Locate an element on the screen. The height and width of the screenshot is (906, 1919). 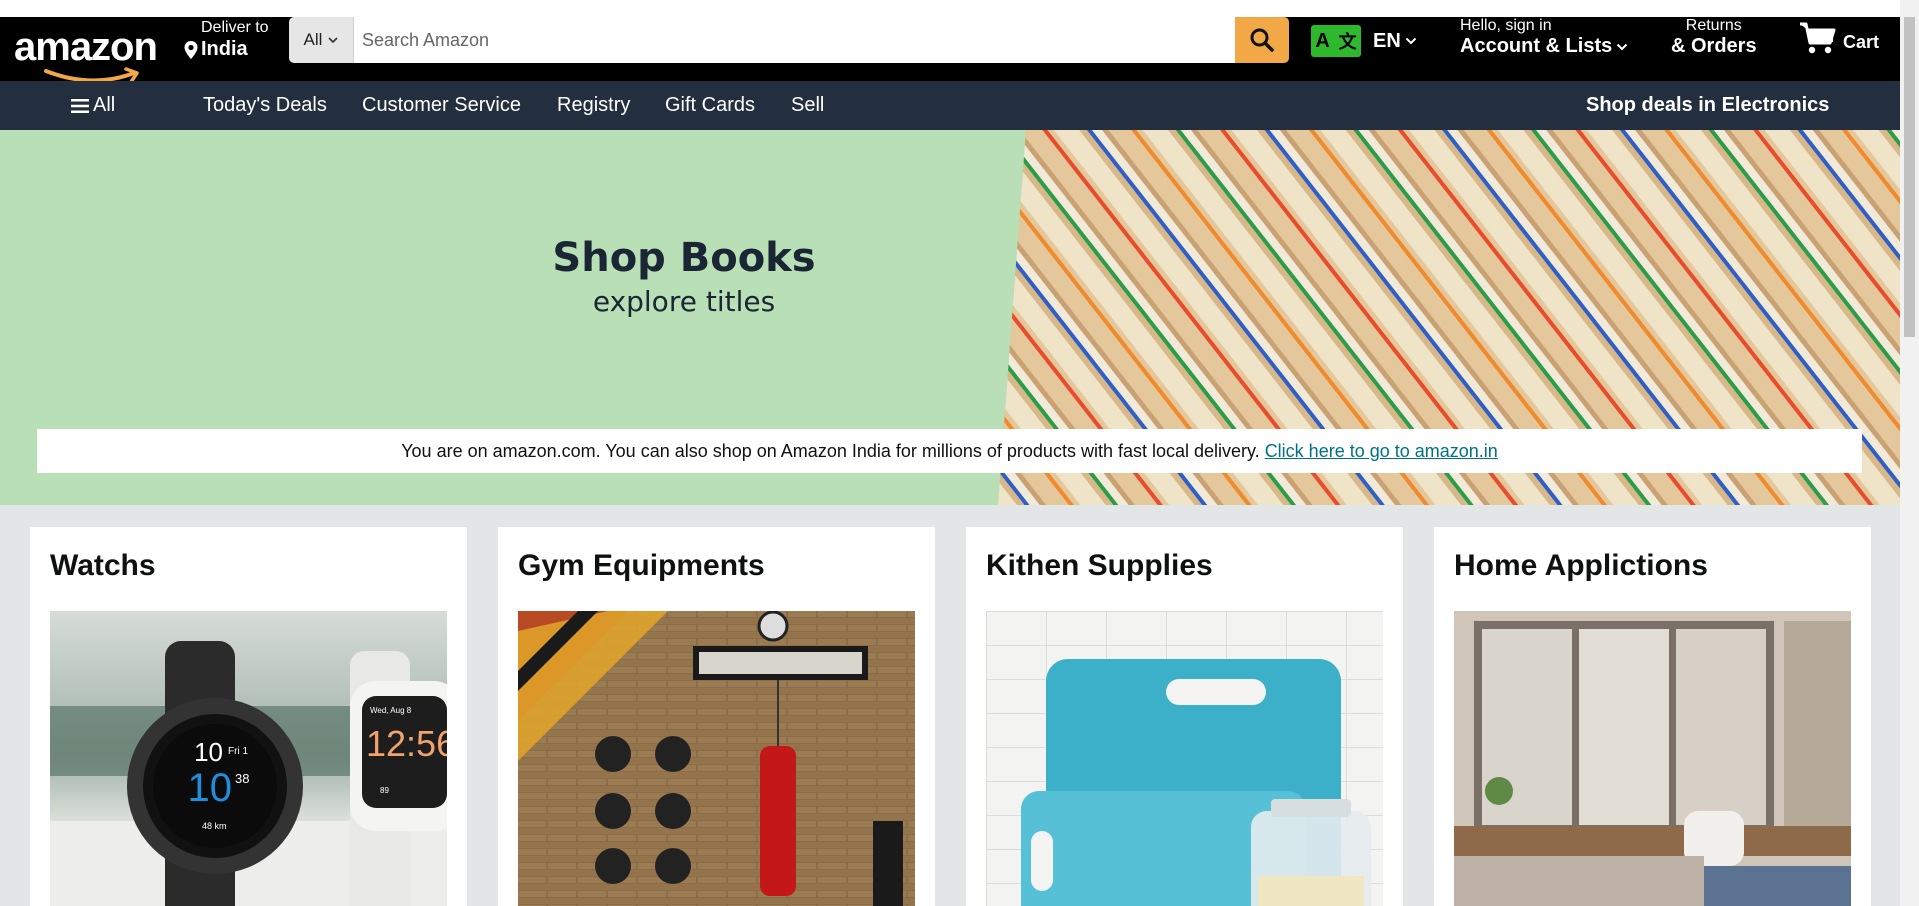
language-icon-left: A is located at coordinates (1322, 40).